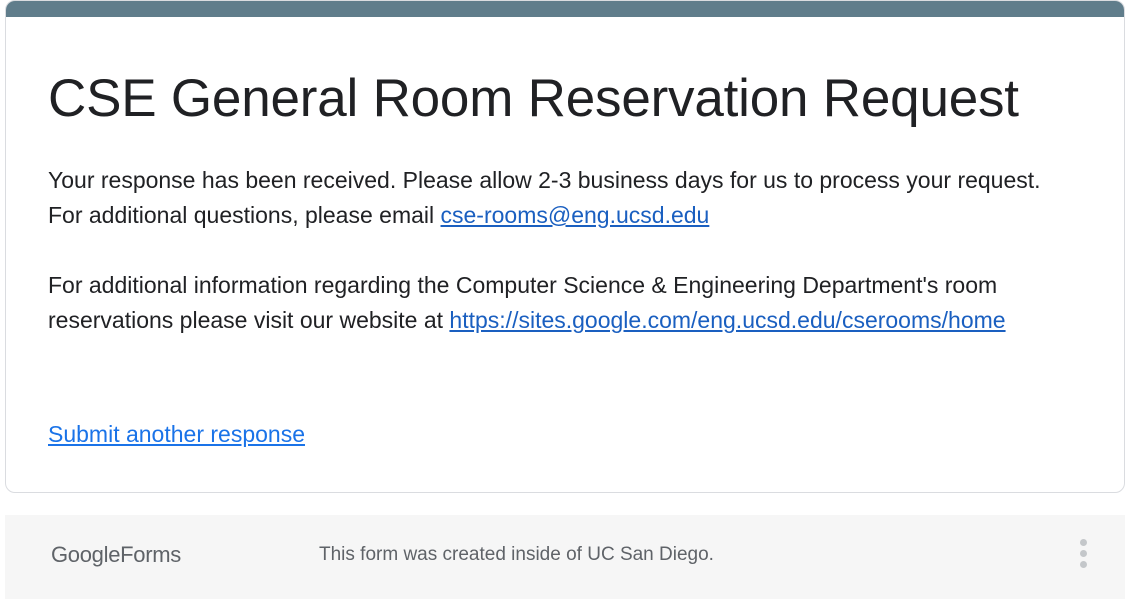  What do you see at coordinates (565, 9) in the screenshot?
I see `card-accent-bar` at bounding box center [565, 9].